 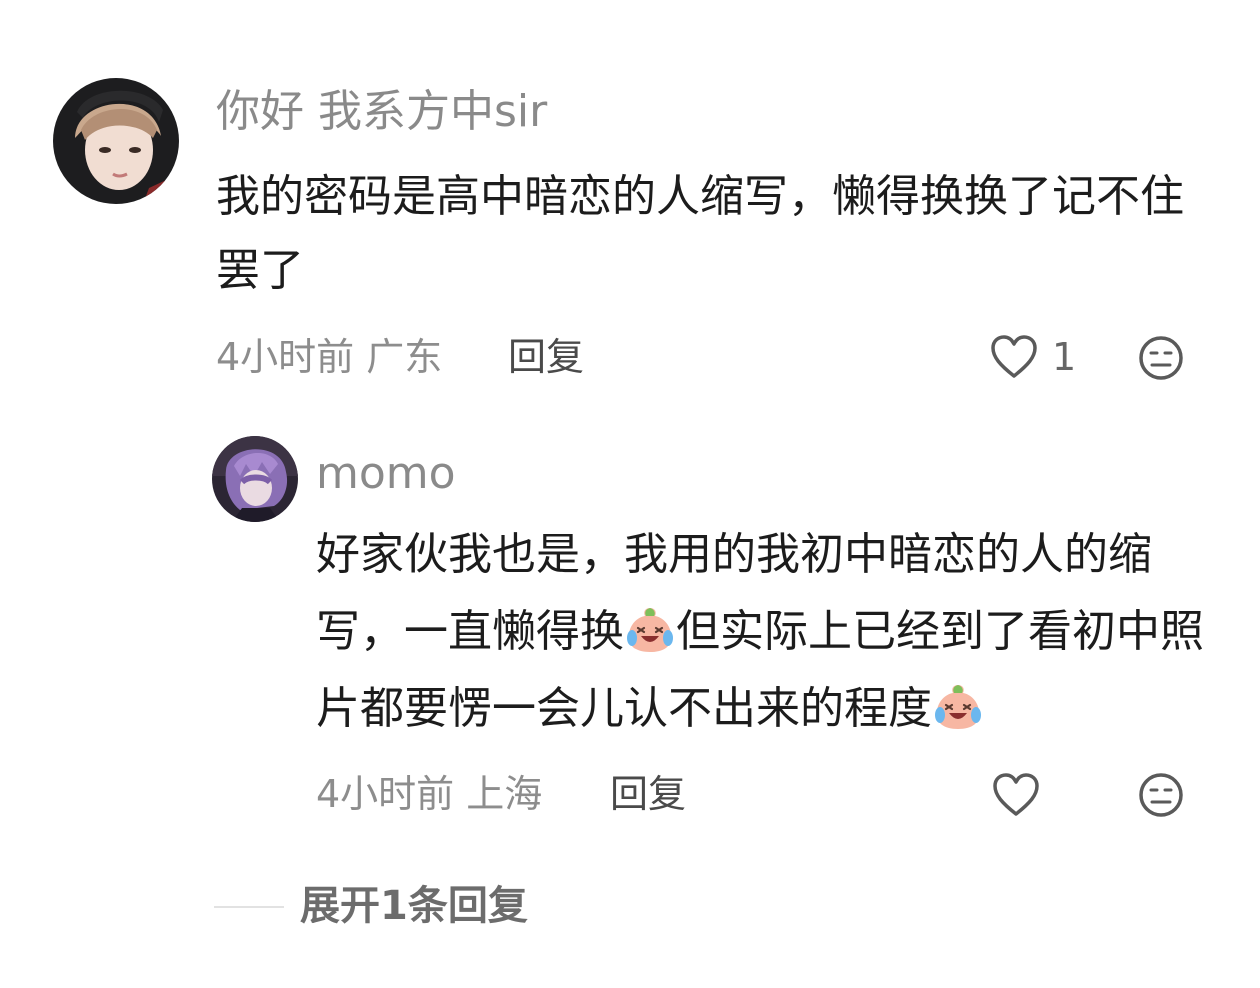 What do you see at coordinates (1064, 357) in the screenshot?
I see `like-count: 1` at bounding box center [1064, 357].